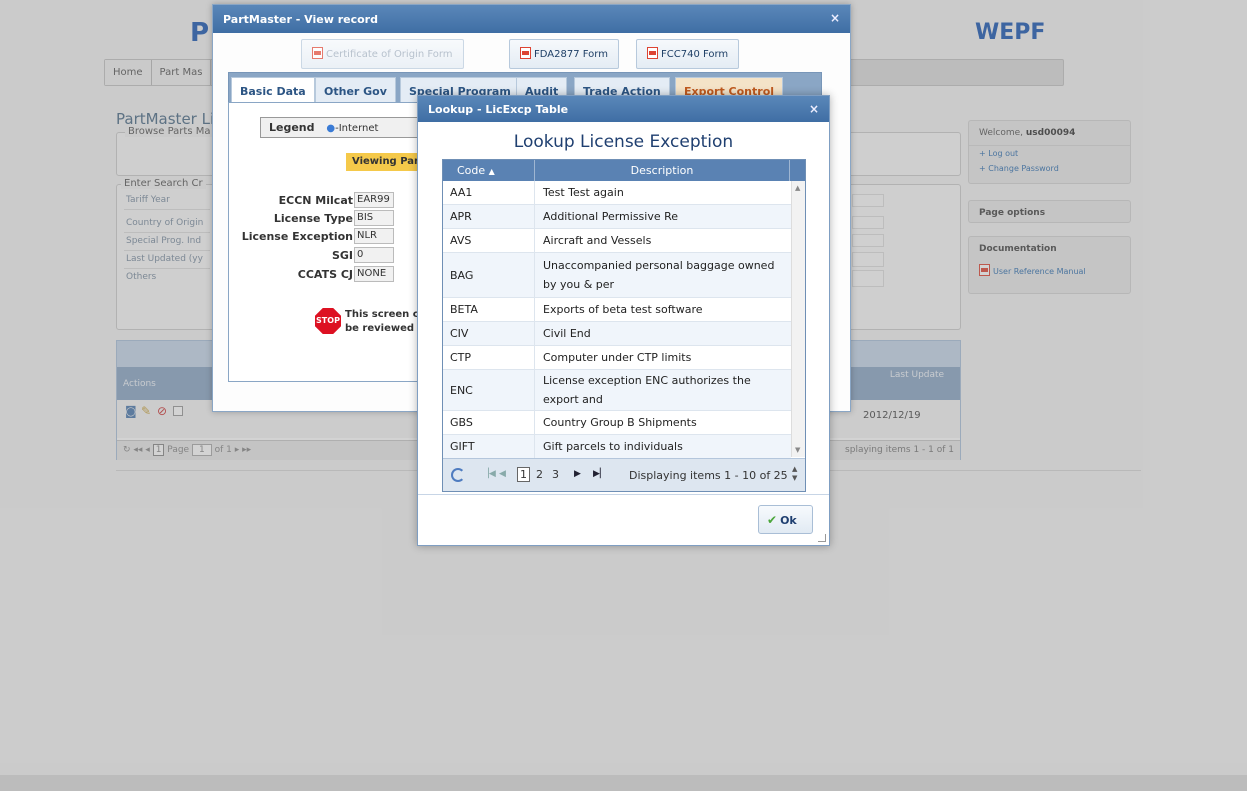 This screenshot has height=791, width=1247. What do you see at coordinates (571, 54) in the screenshot?
I see `fda2877-button-label: FDA2877 Form` at bounding box center [571, 54].